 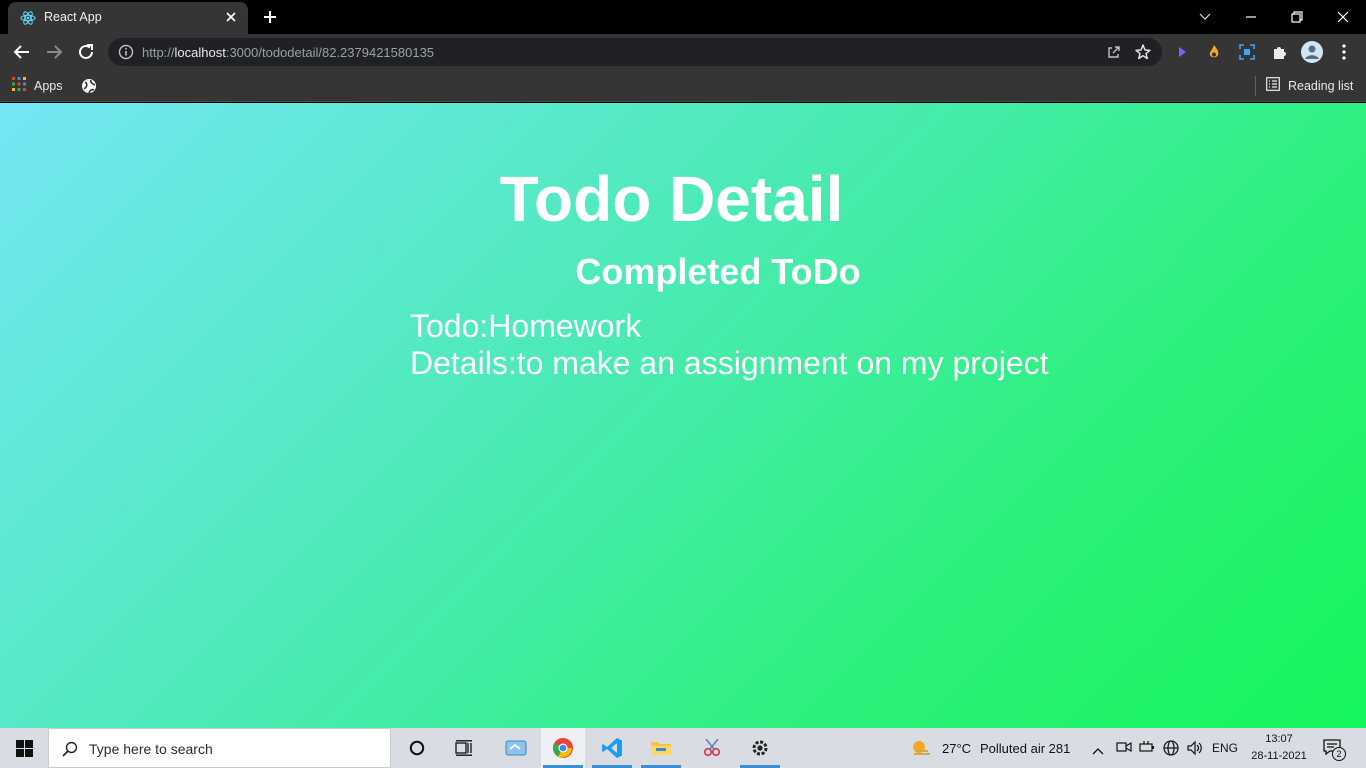 What do you see at coordinates (464, 748) in the screenshot?
I see `task-view-button` at bounding box center [464, 748].